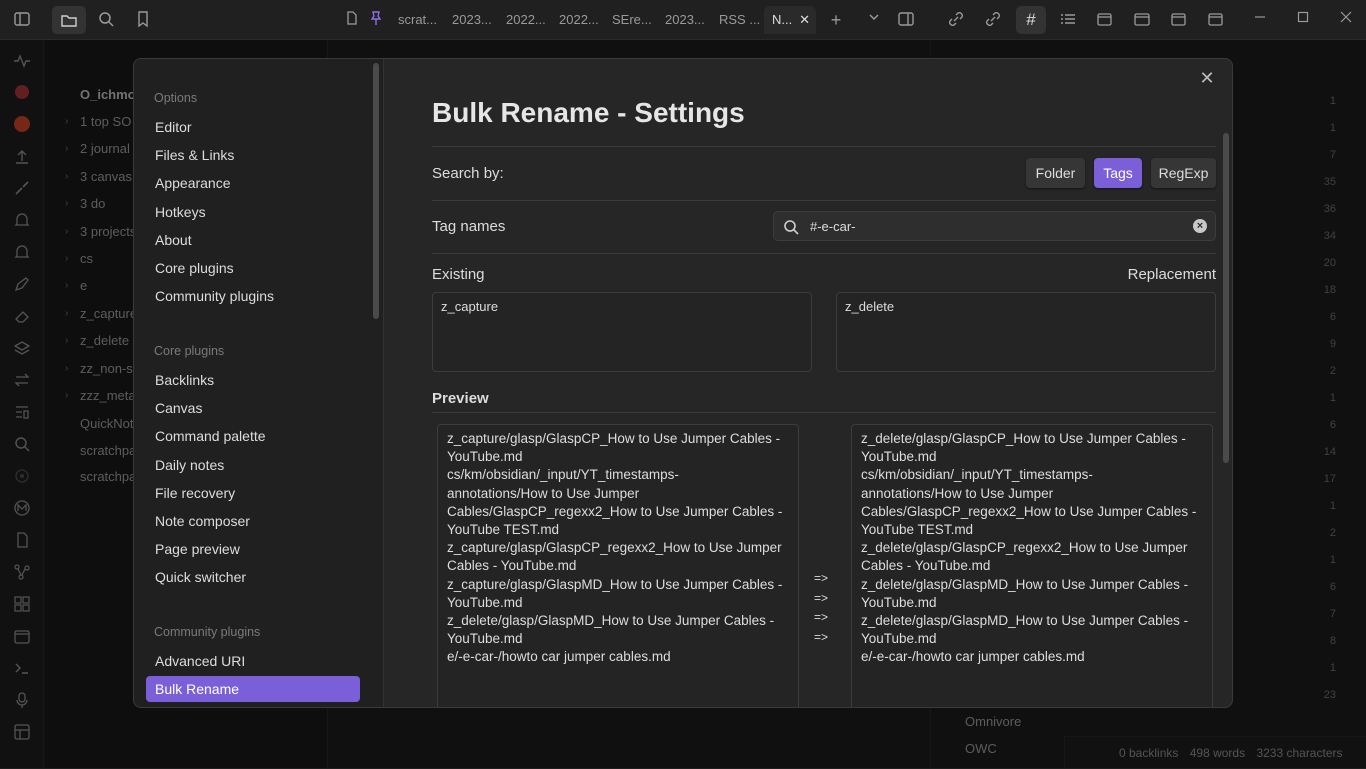 This screenshot has width=1366, height=769. I want to click on sidebar-item-command-palette: Command palette, so click(253, 436).